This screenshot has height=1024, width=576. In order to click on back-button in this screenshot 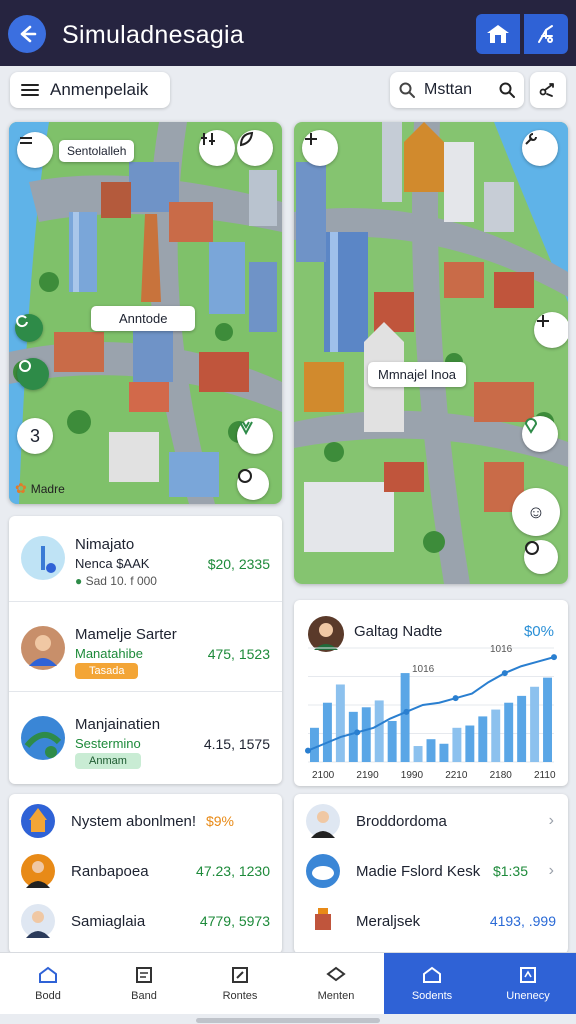, I will do `click(27, 34)`.